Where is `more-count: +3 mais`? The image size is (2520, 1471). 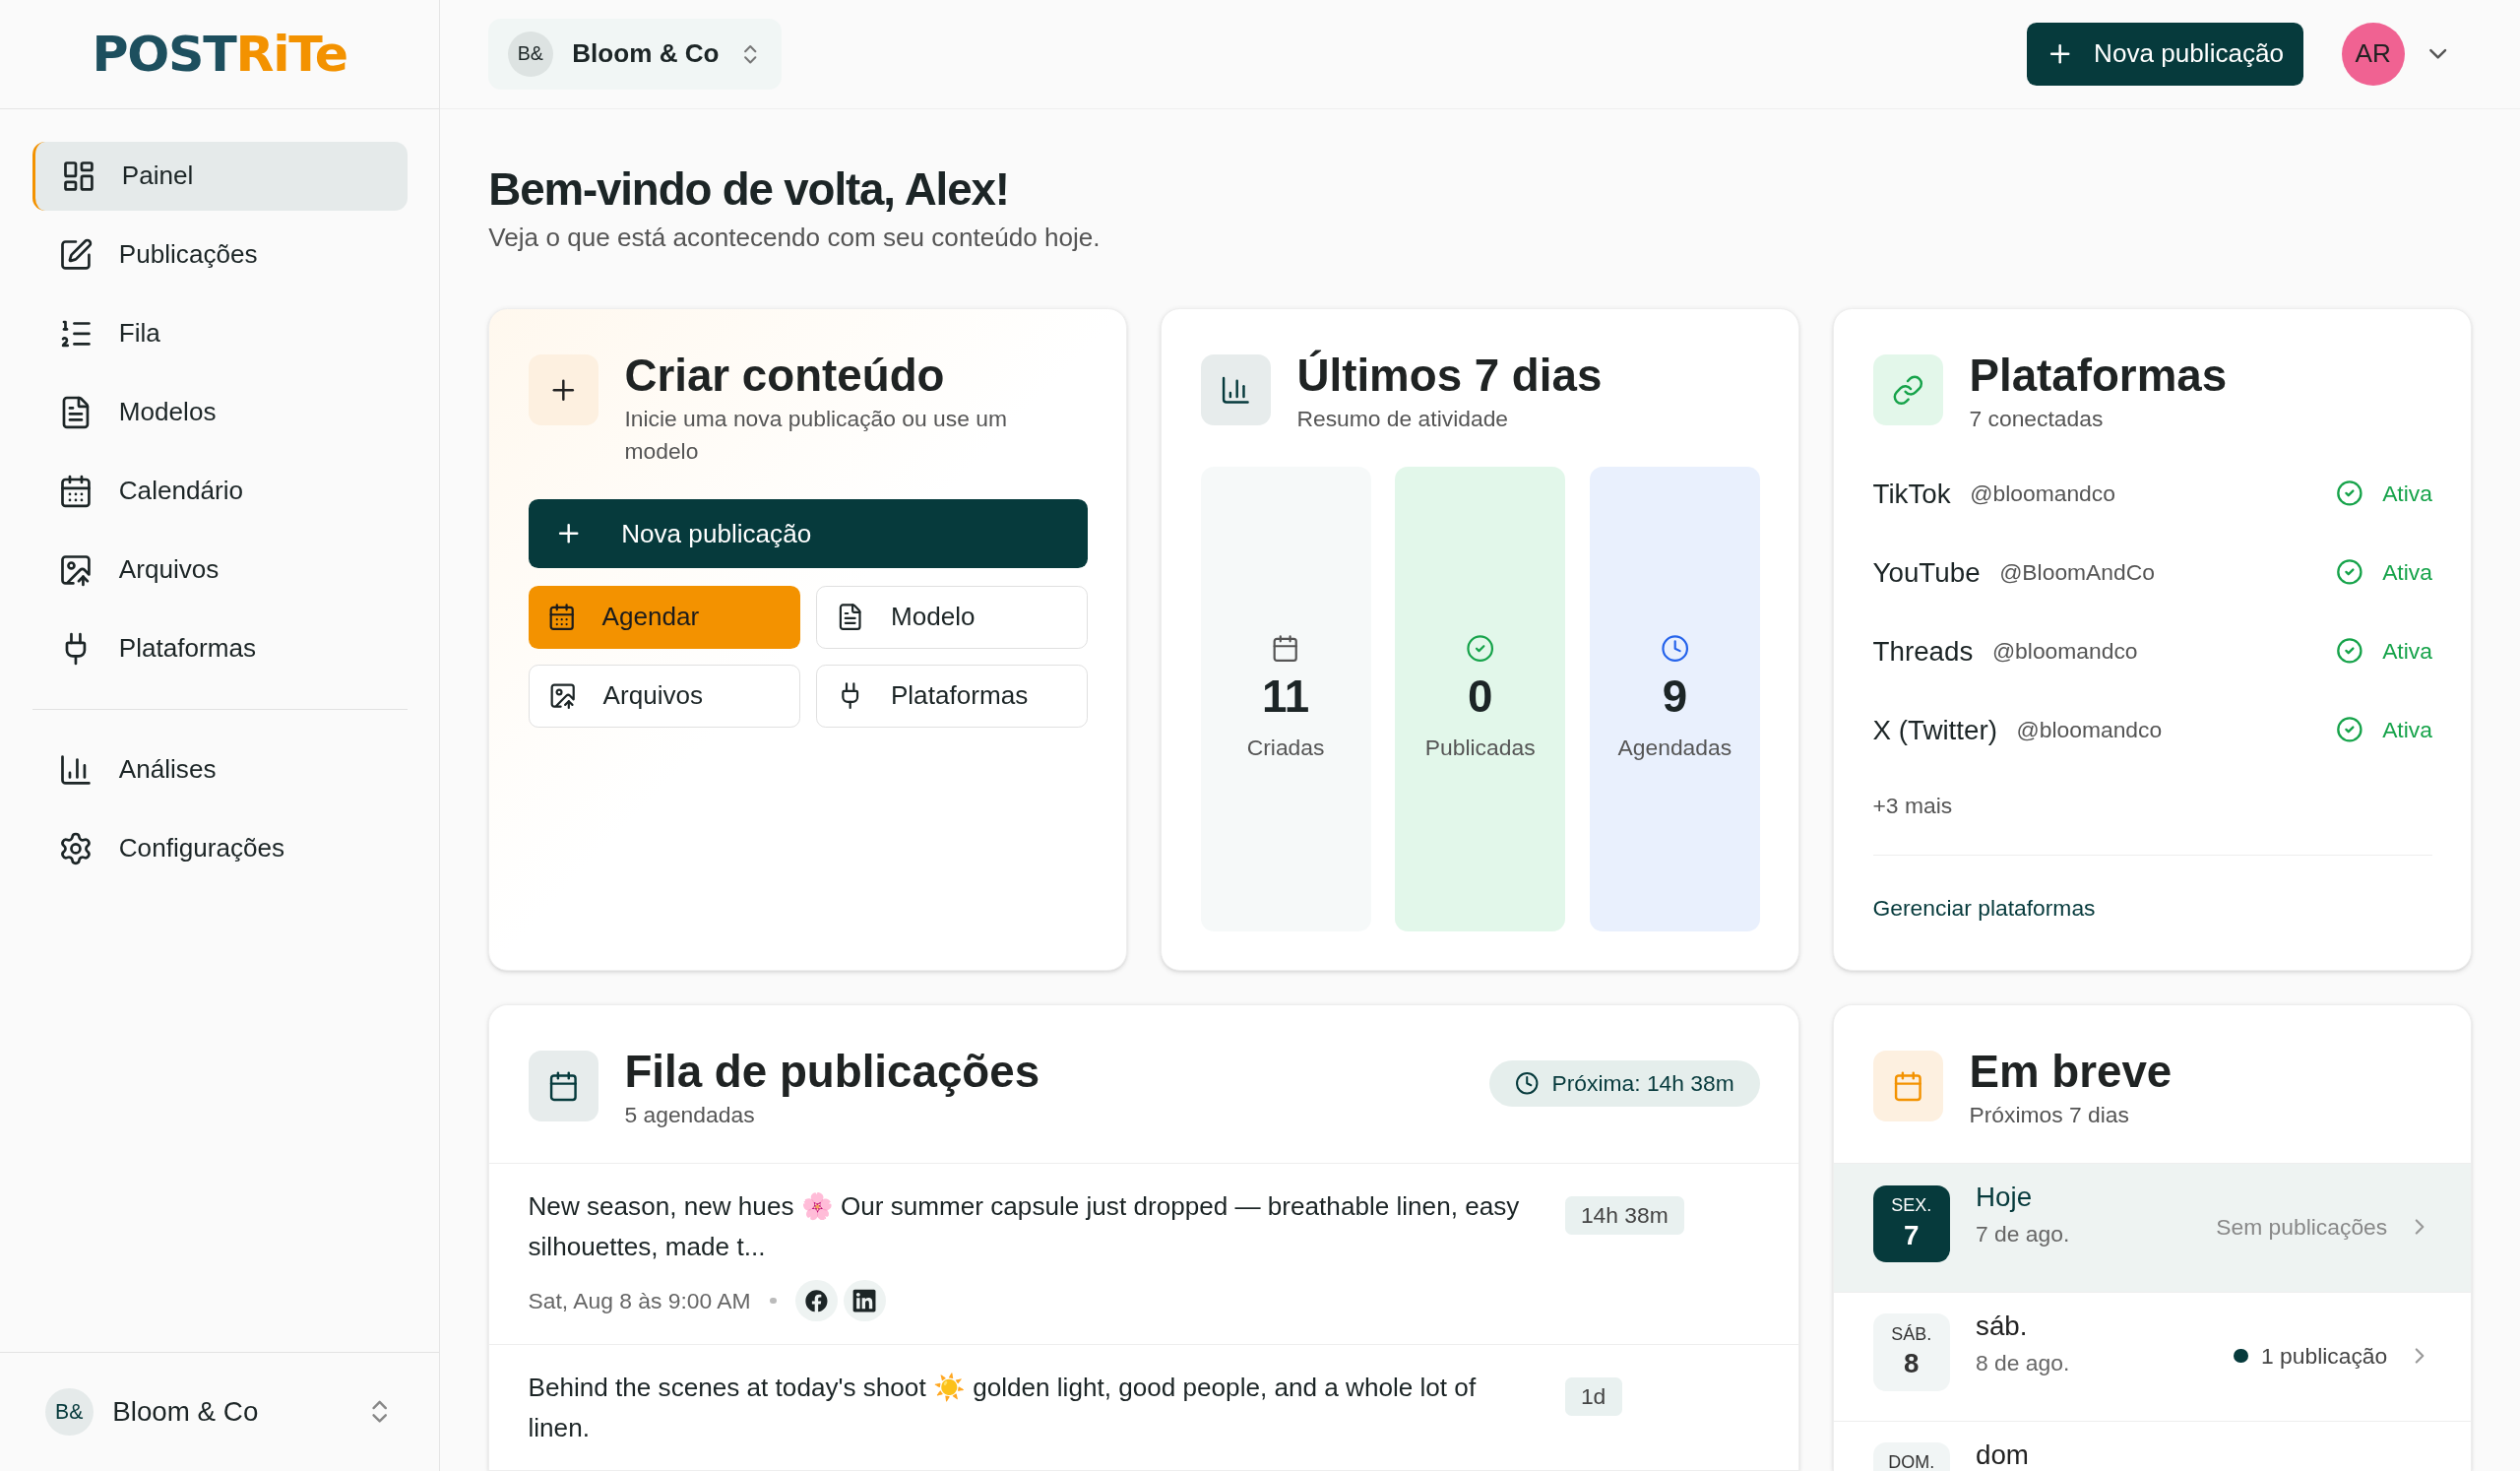
more-count: +3 mais is located at coordinates (1913, 805).